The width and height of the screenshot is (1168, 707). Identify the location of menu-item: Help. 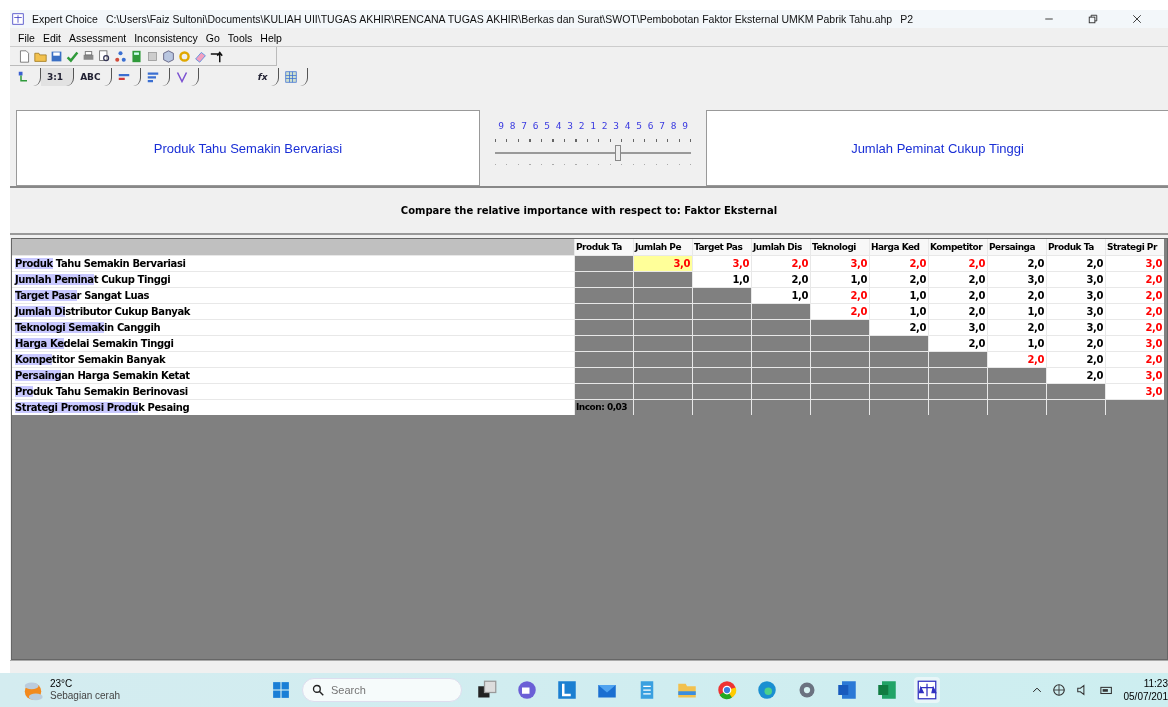
(271, 38).